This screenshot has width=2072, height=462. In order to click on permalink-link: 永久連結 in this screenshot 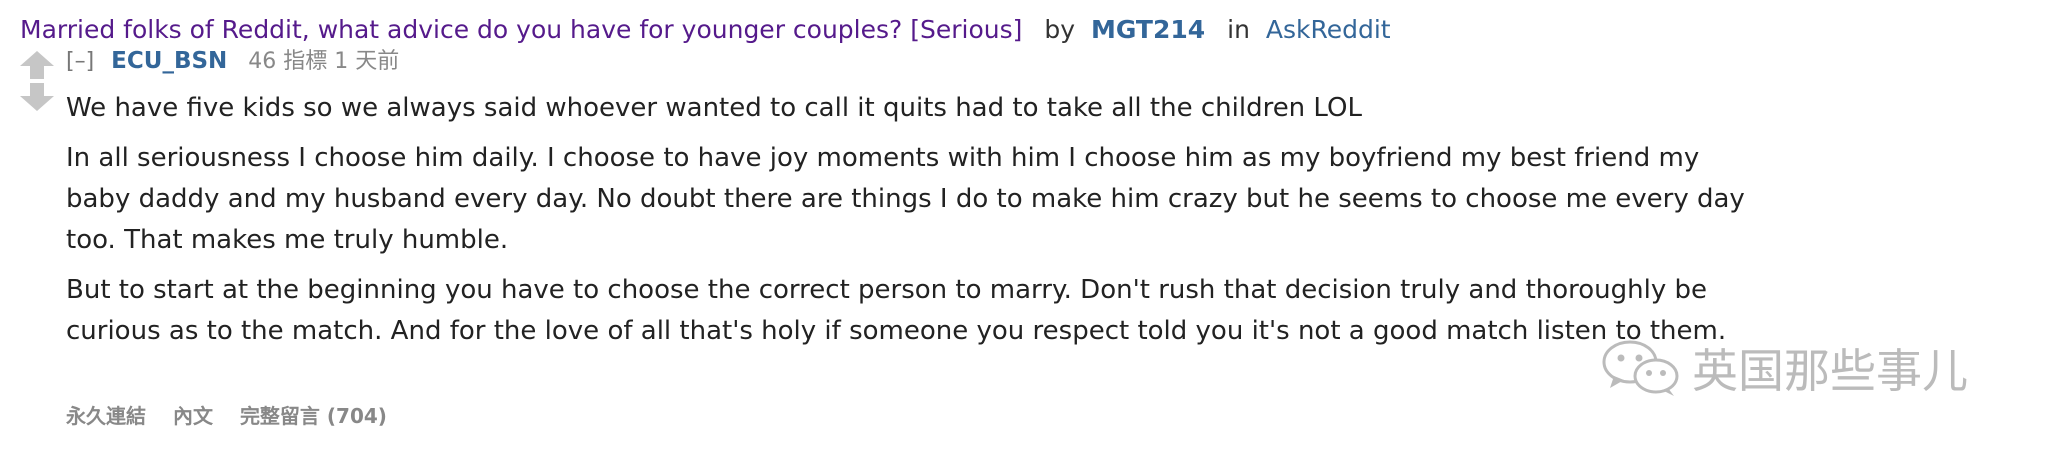, I will do `click(106, 416)`.